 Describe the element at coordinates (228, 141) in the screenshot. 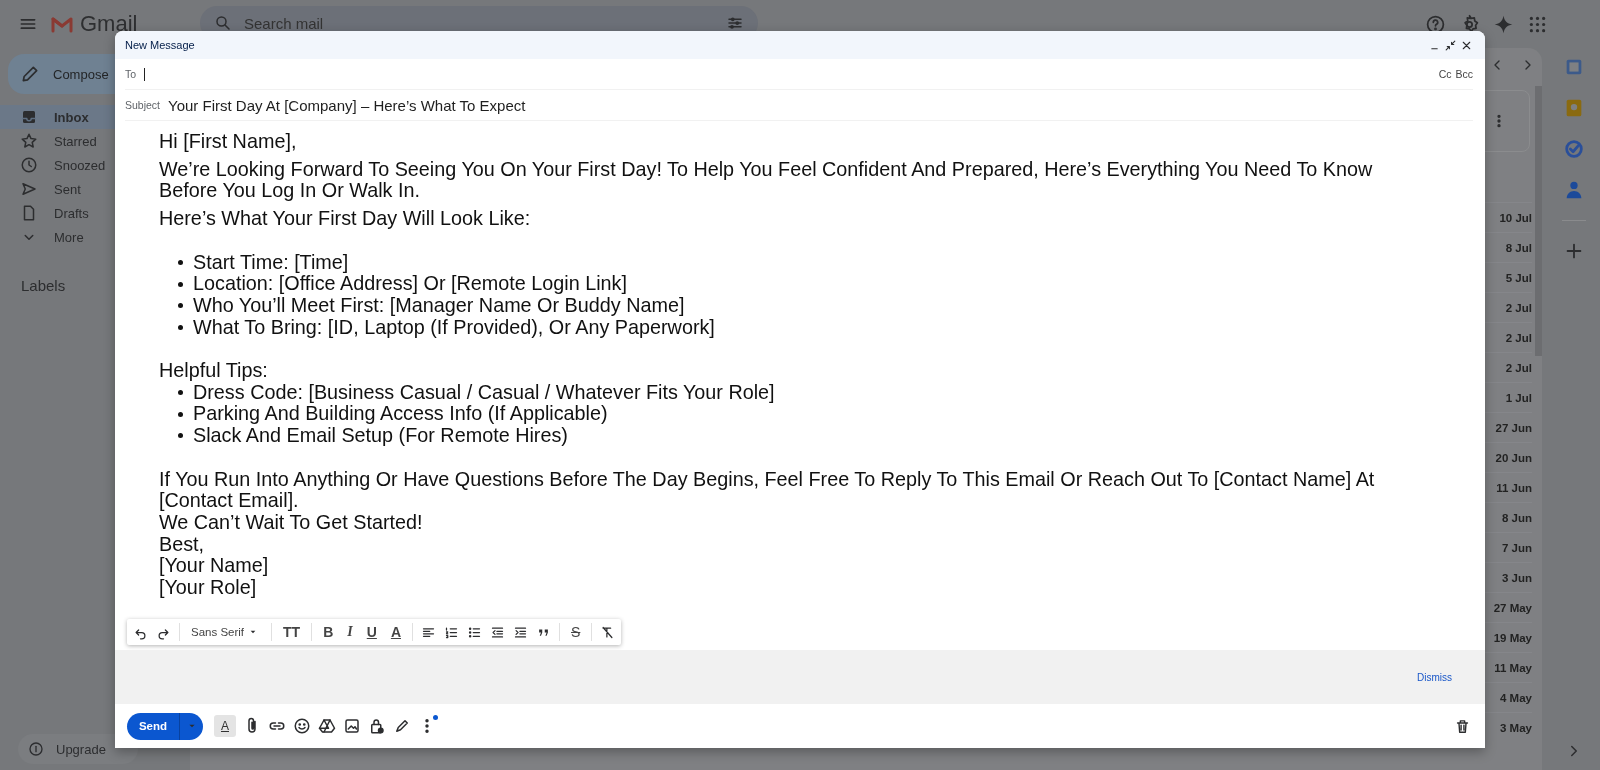

I see `body-text: Hi [First Name],` at that location.